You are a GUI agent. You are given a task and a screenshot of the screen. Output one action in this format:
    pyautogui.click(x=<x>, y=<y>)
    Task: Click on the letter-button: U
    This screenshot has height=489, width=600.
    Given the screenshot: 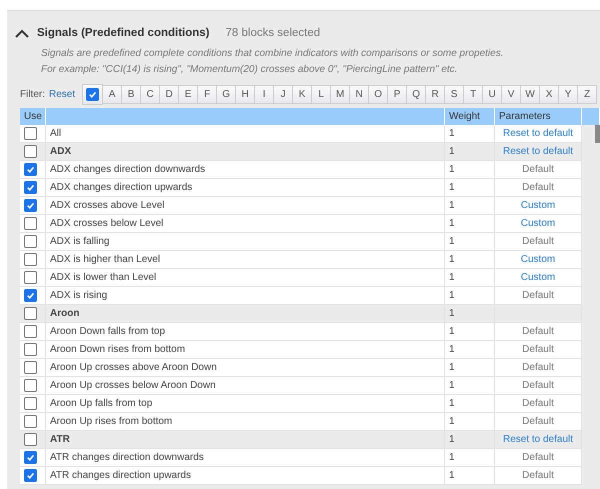 What is the action you would take?
    pyautogui.click(x=492, y=94)
    